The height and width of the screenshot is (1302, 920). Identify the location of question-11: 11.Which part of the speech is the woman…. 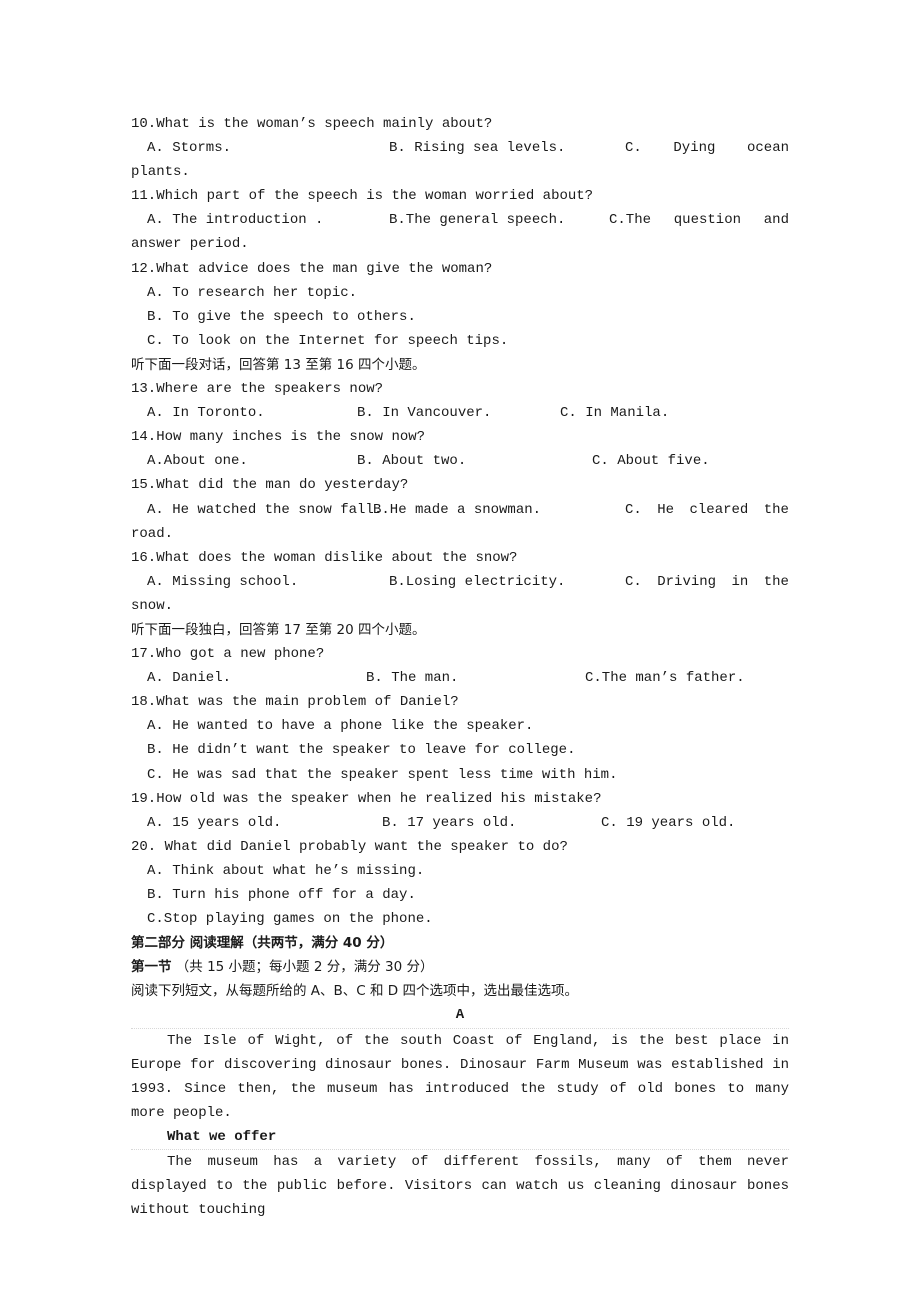
(362, 196).